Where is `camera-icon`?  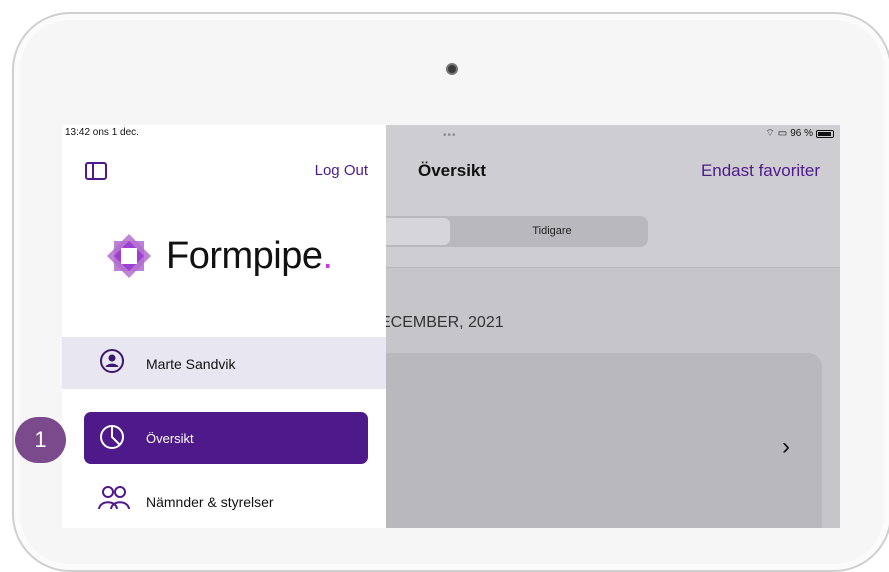 camera-icon is located at coordinates (452, 69).